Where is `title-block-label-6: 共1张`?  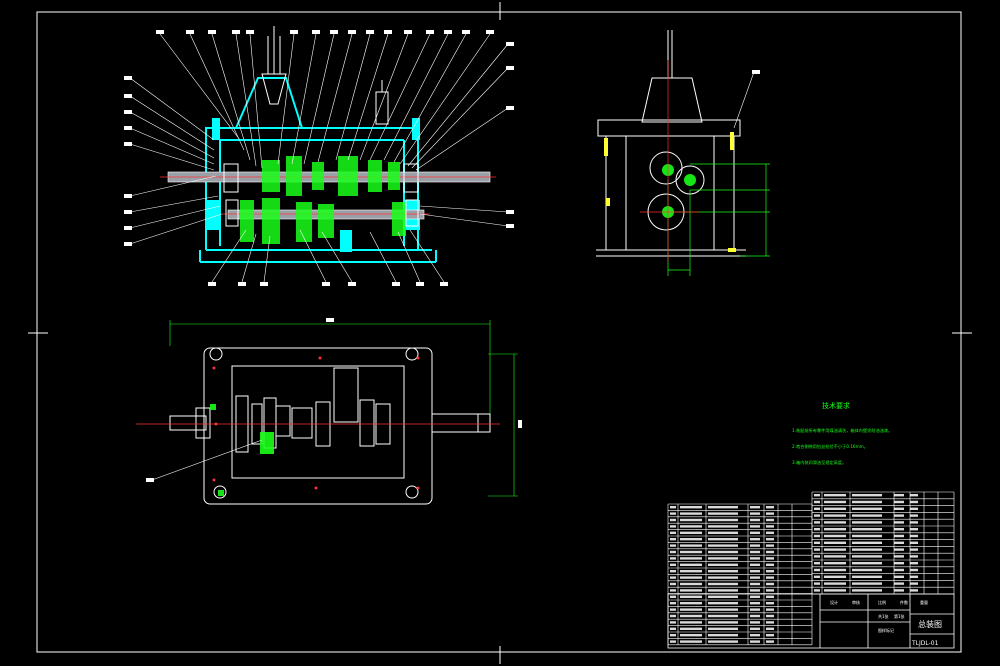 title-block-label-6: 共1张 is located at coordinates (883, 616).